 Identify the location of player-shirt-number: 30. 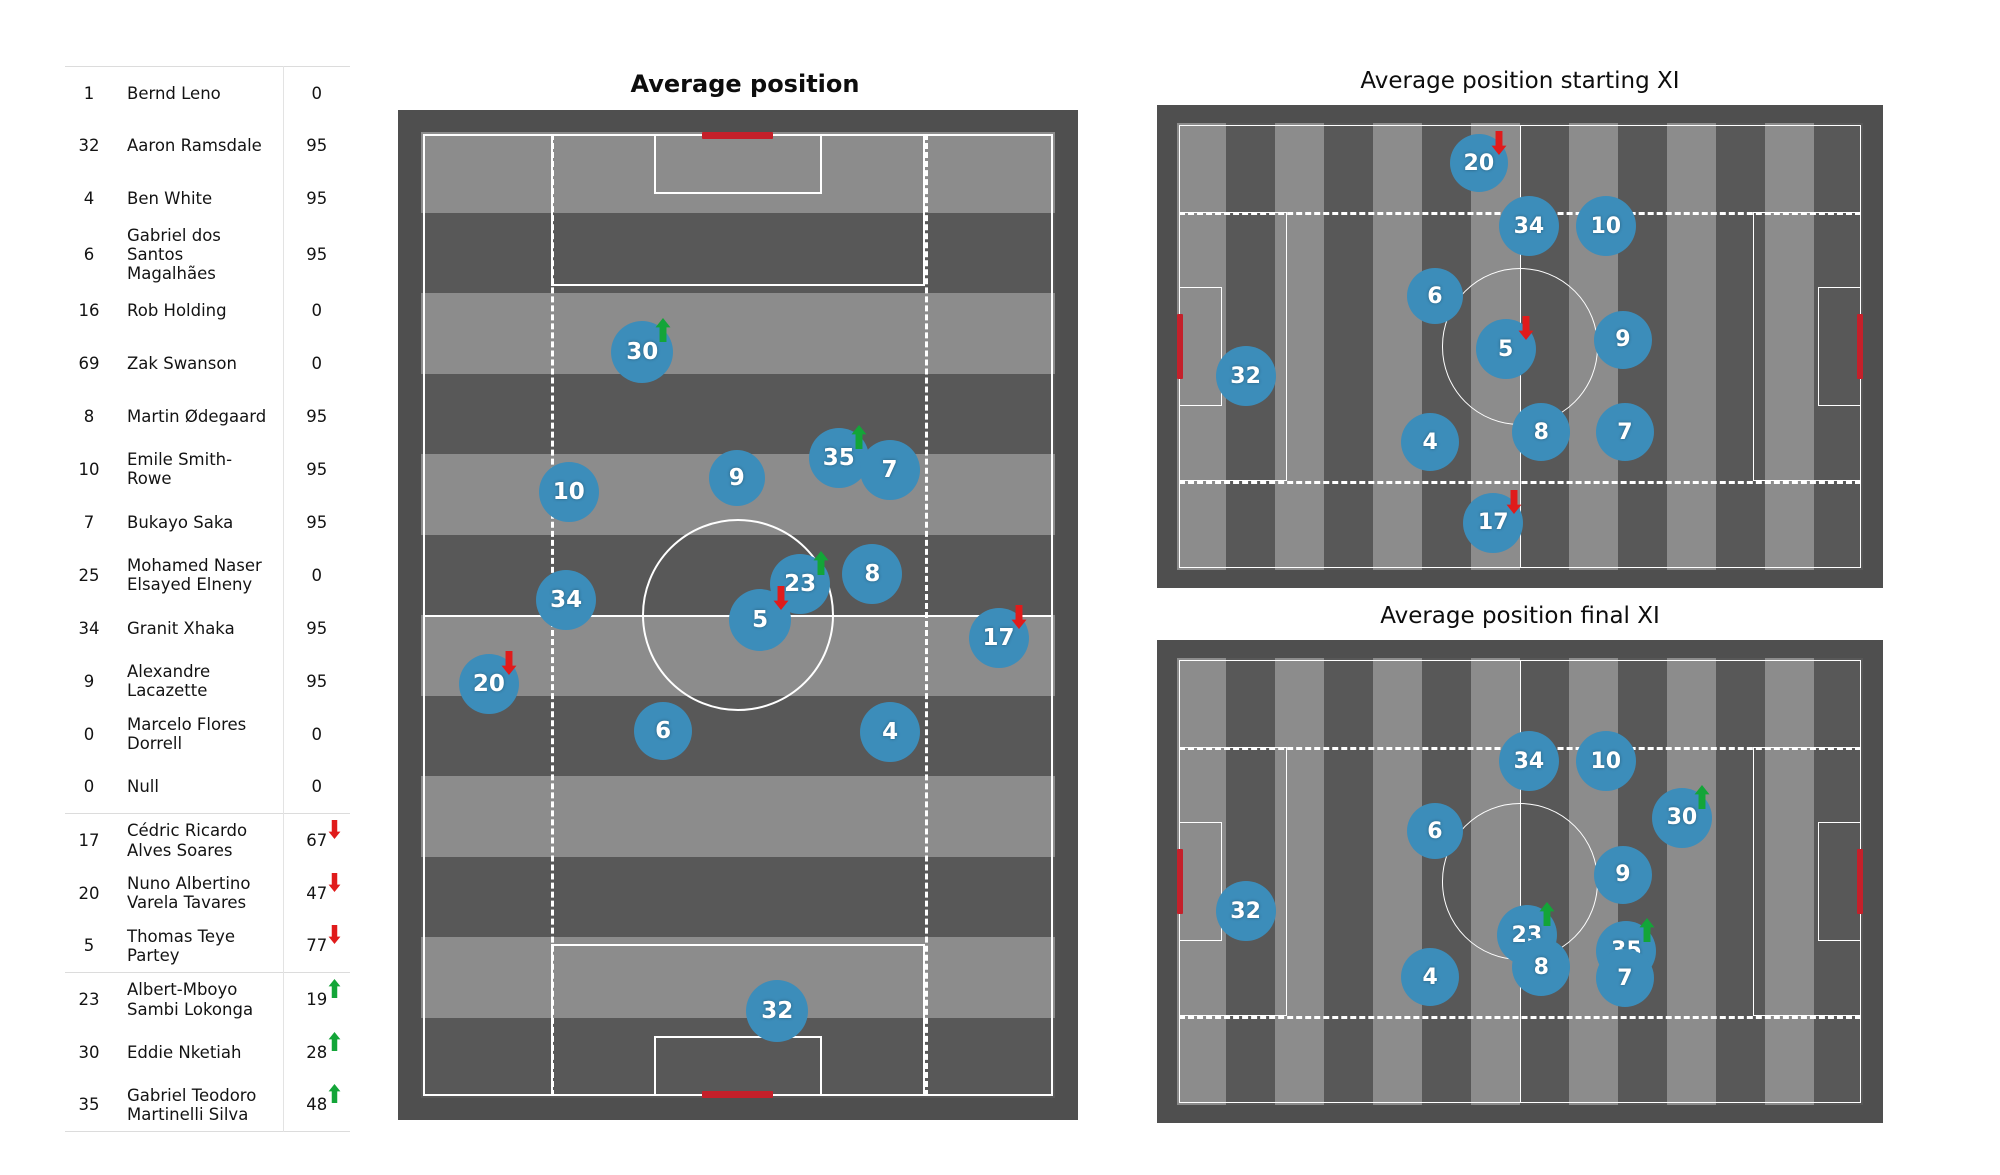
(89, 1052).